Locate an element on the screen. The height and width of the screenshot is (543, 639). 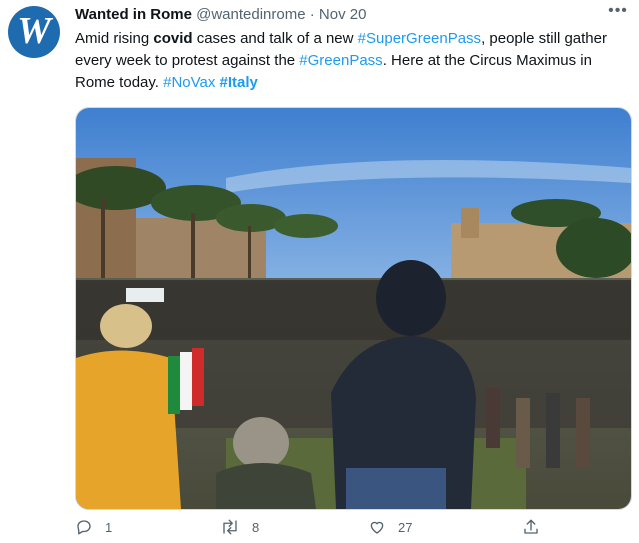
reply-button: 1 is located at coordinates (93, 527).